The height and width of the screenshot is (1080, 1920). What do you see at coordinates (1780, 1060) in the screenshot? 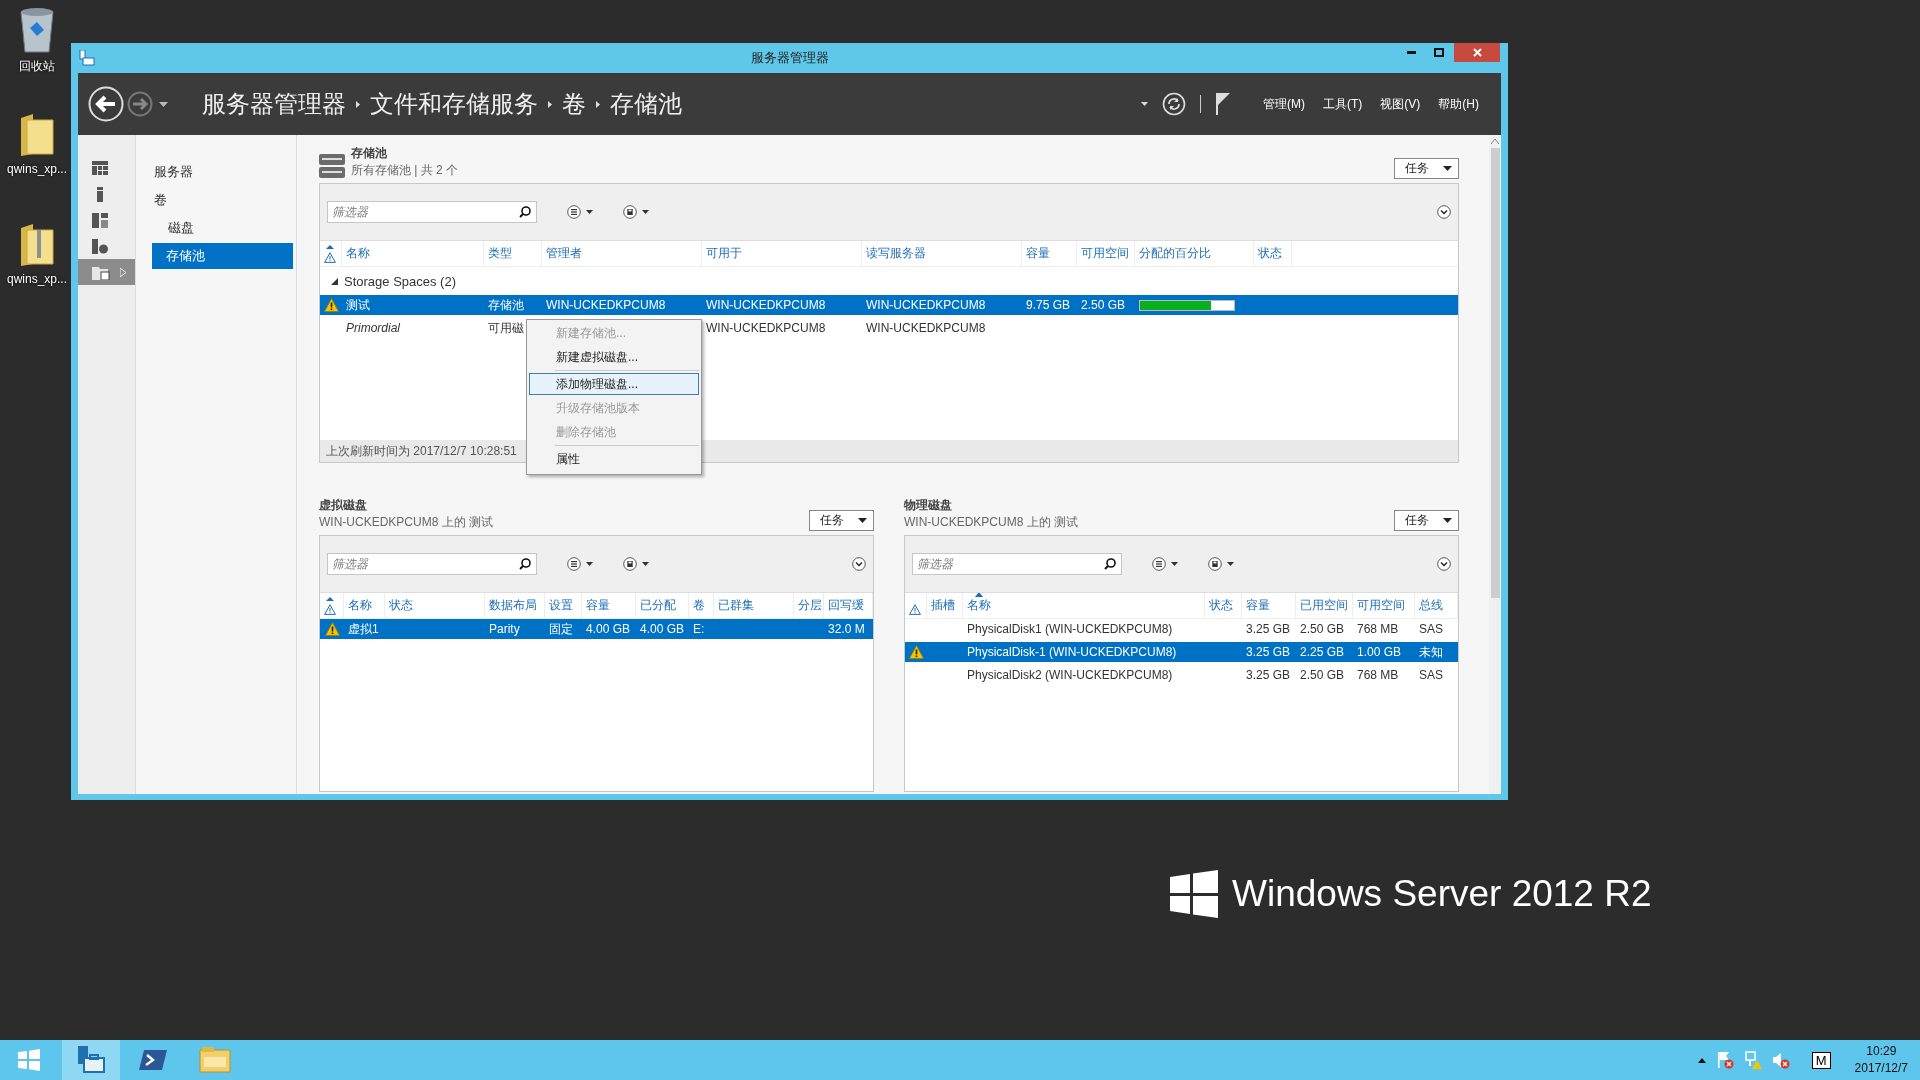
I see `speaker-muted-icon` at bounding box center [1780, 1060].